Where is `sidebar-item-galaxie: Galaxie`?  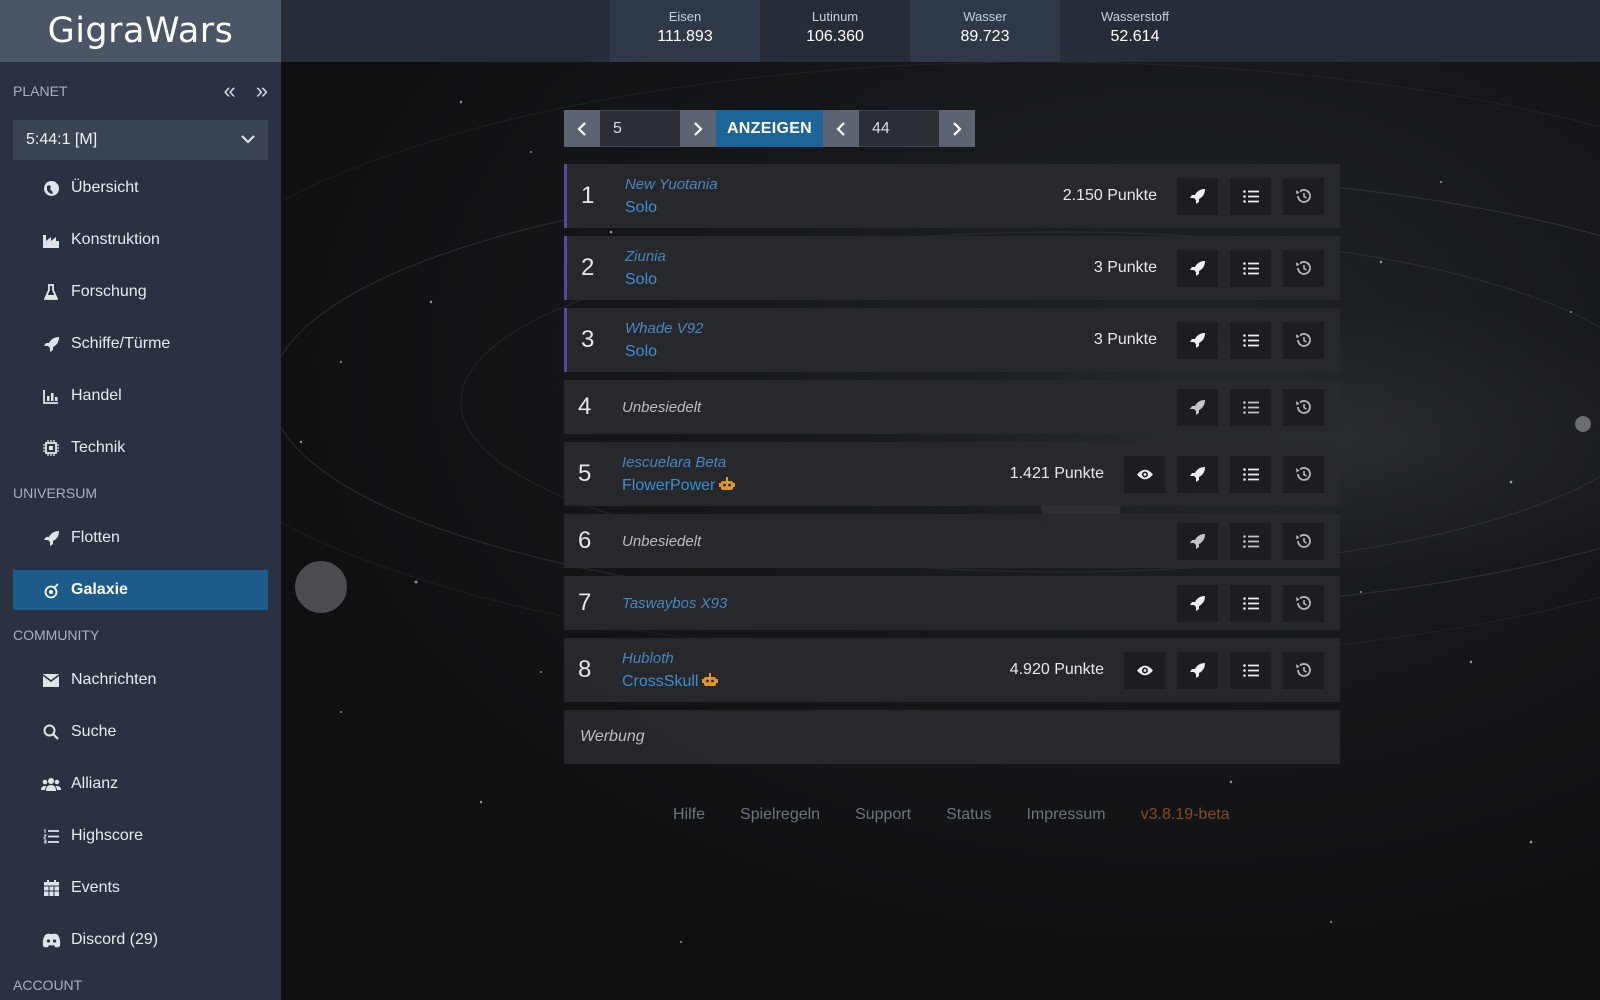 sidebar-item-galaxie: Galaxie is located at coordinates (140, 590).